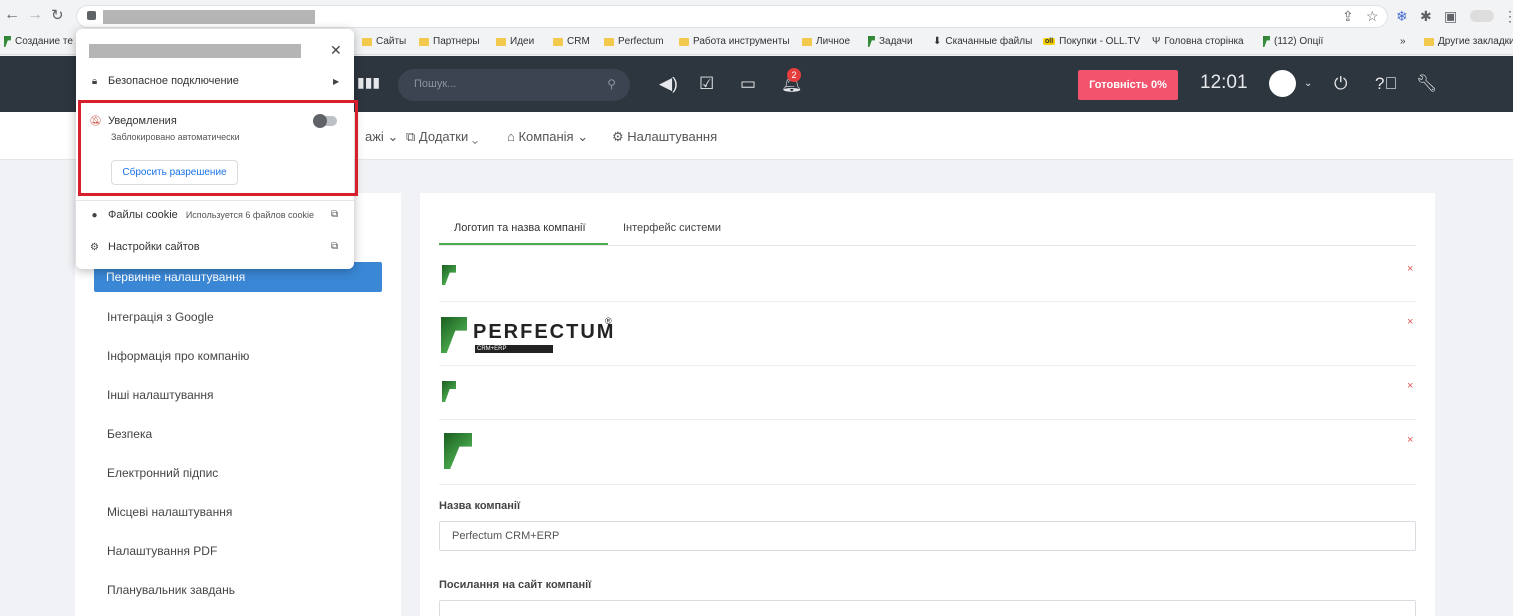  Describe the element at coordinates (174, 172) in the screenshot. I see `reset-permission-button: Сбросить разрешение` at that location.